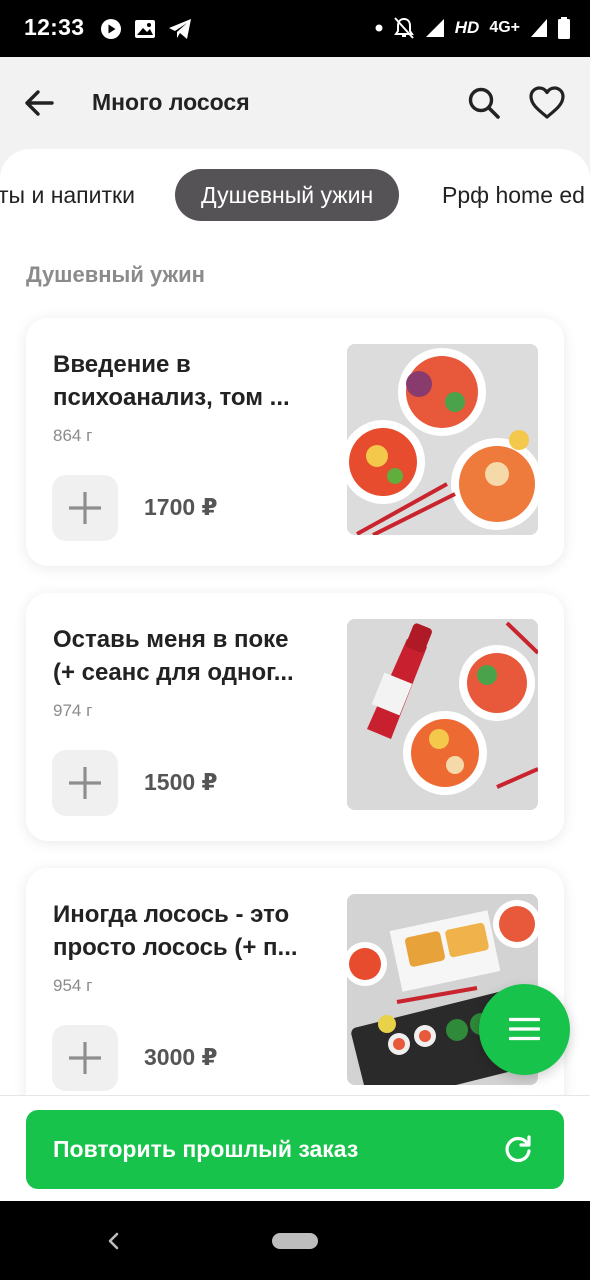  Describe the element at coordinates (122, 364) in the screenshot. I see `product-name-line: Введение в` at that location.